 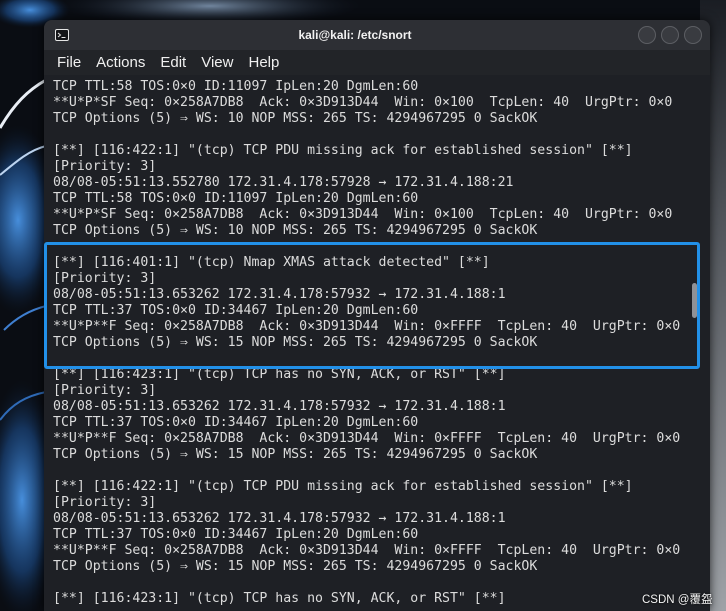 I want to click on minimize-button, so click(x=647, y=35).